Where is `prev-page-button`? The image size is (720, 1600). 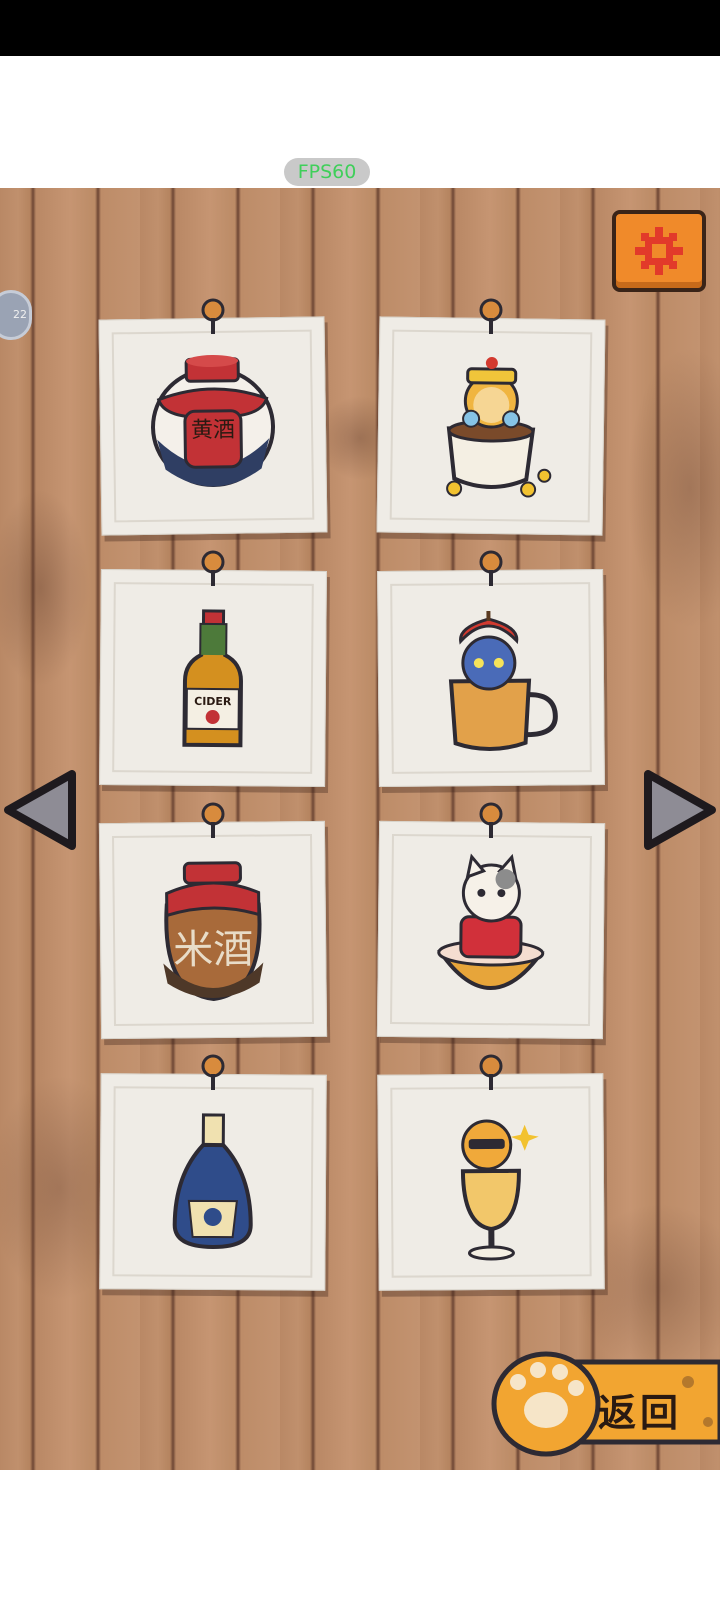
prev-page-button is located at coordinates (40, 810).